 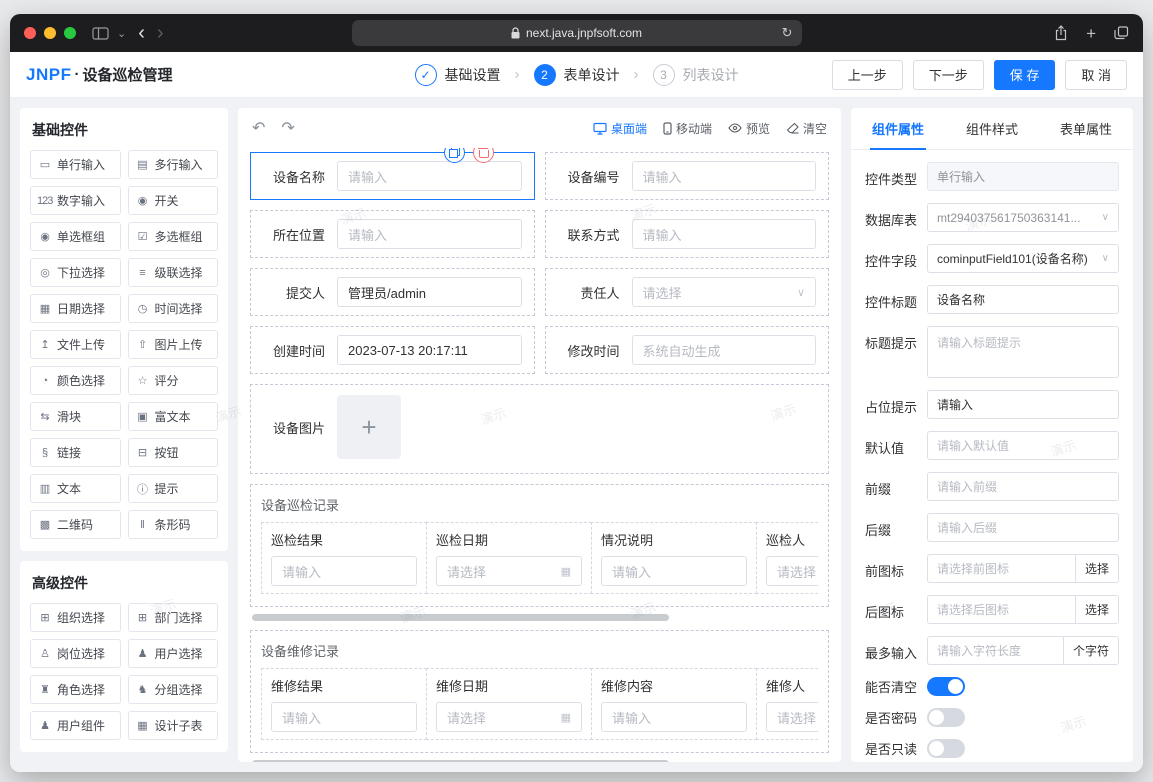 I want to click on prev-step-button: 上一步, so click(x=867, y=74).